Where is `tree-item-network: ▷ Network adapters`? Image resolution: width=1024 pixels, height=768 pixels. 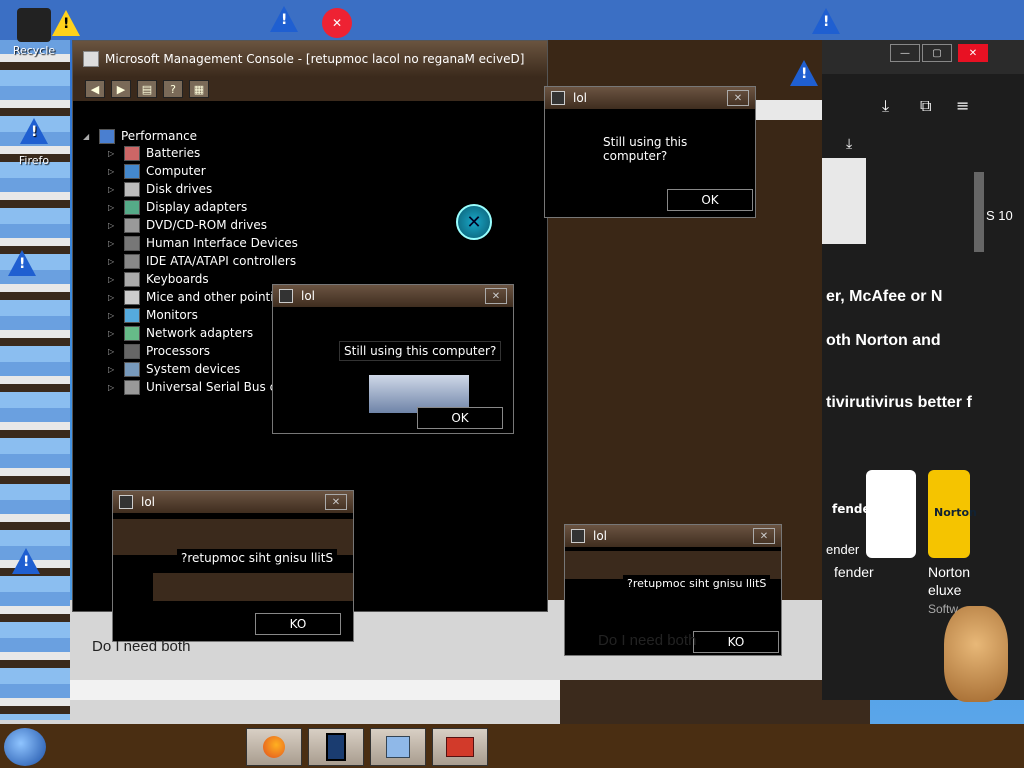 tree-item-network: ▷ Network adapters is located at coordinates (203, 333).